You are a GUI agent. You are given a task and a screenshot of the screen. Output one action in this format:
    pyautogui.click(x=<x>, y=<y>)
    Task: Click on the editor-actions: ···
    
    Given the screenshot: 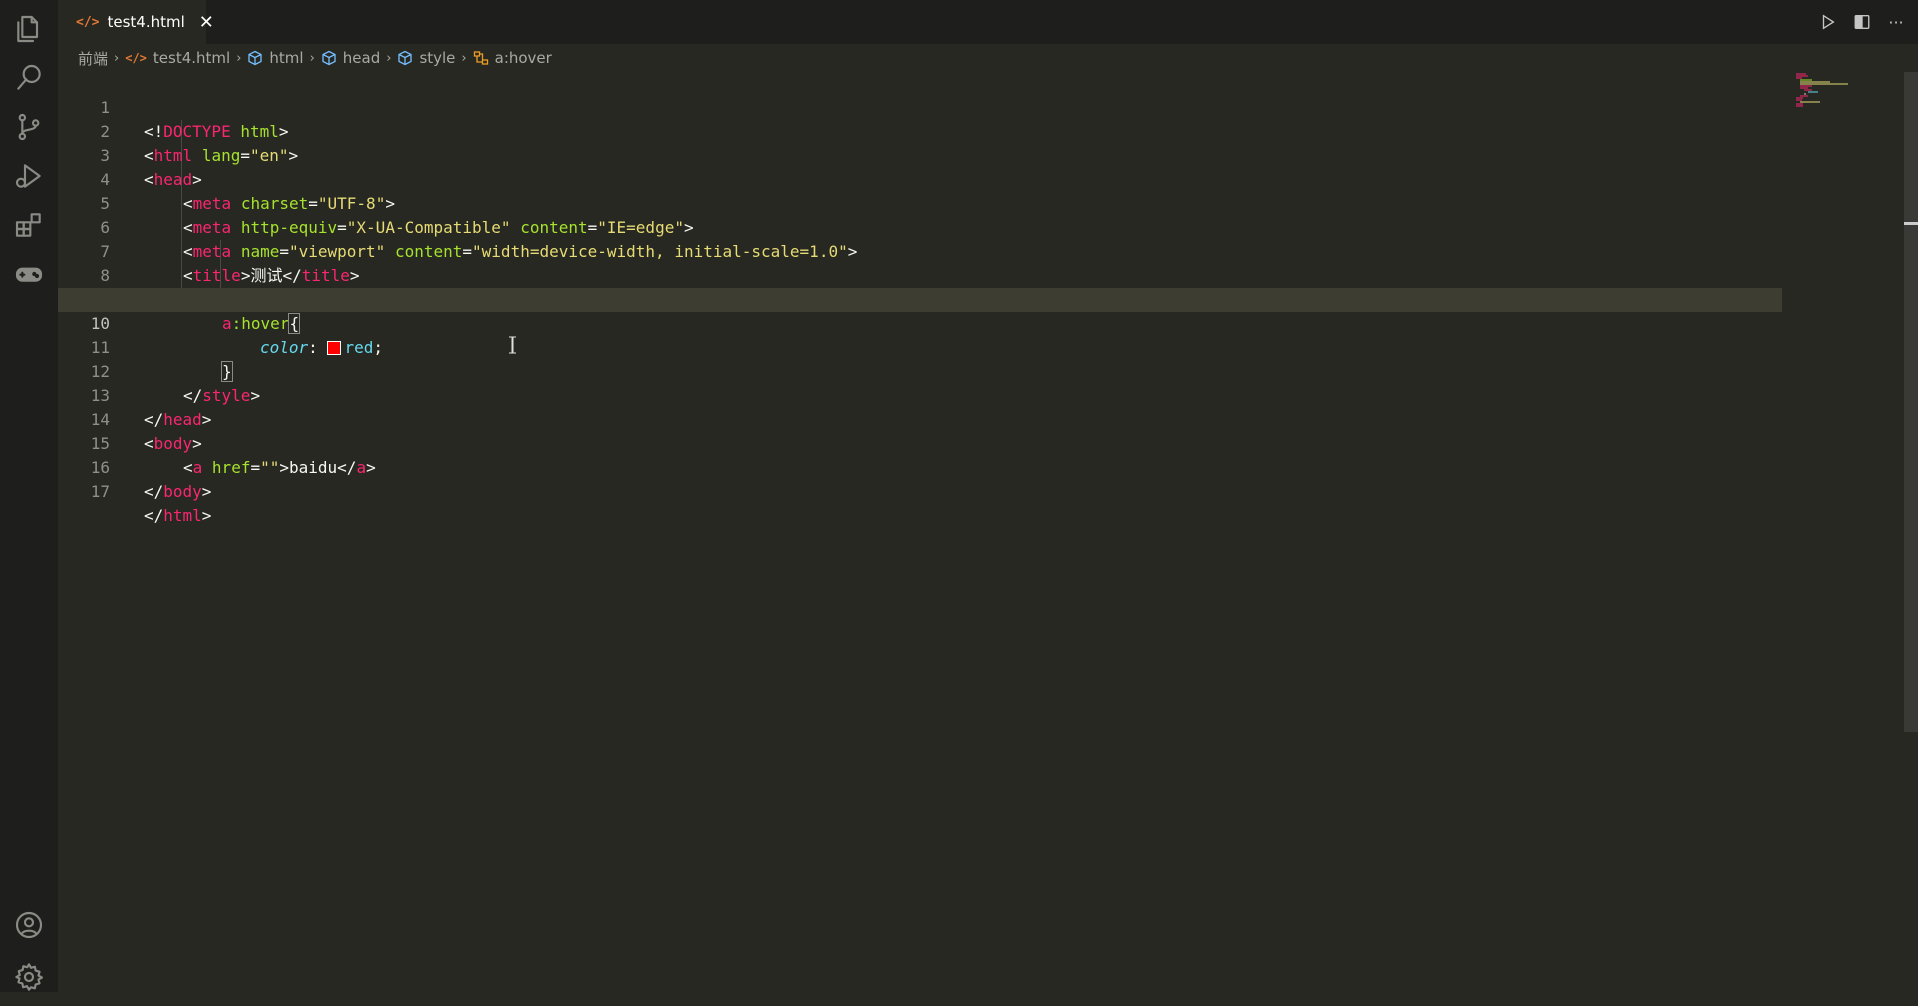 What is the action you would take?
    pyautogui.click(x=1862, y=22)
    